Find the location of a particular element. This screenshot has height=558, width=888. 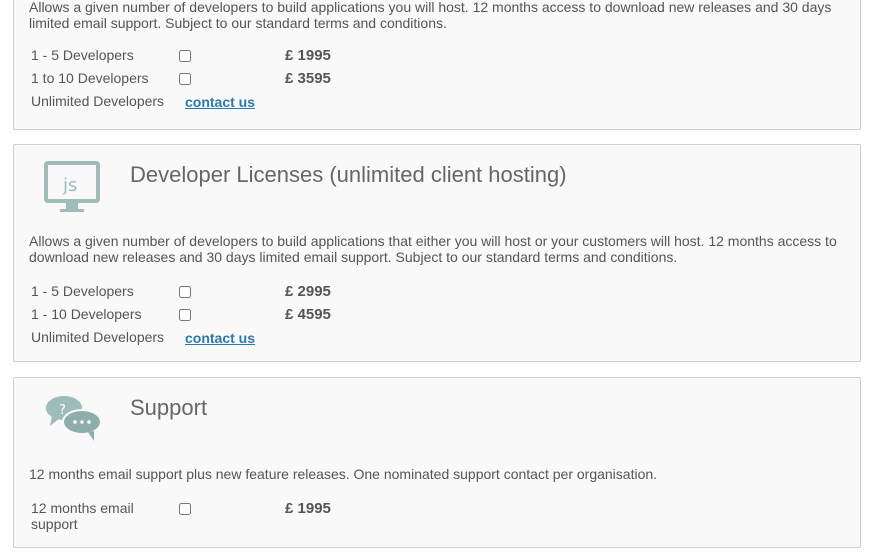

option-label: 1 - 10 Developers is located at coordinates (86, 314).